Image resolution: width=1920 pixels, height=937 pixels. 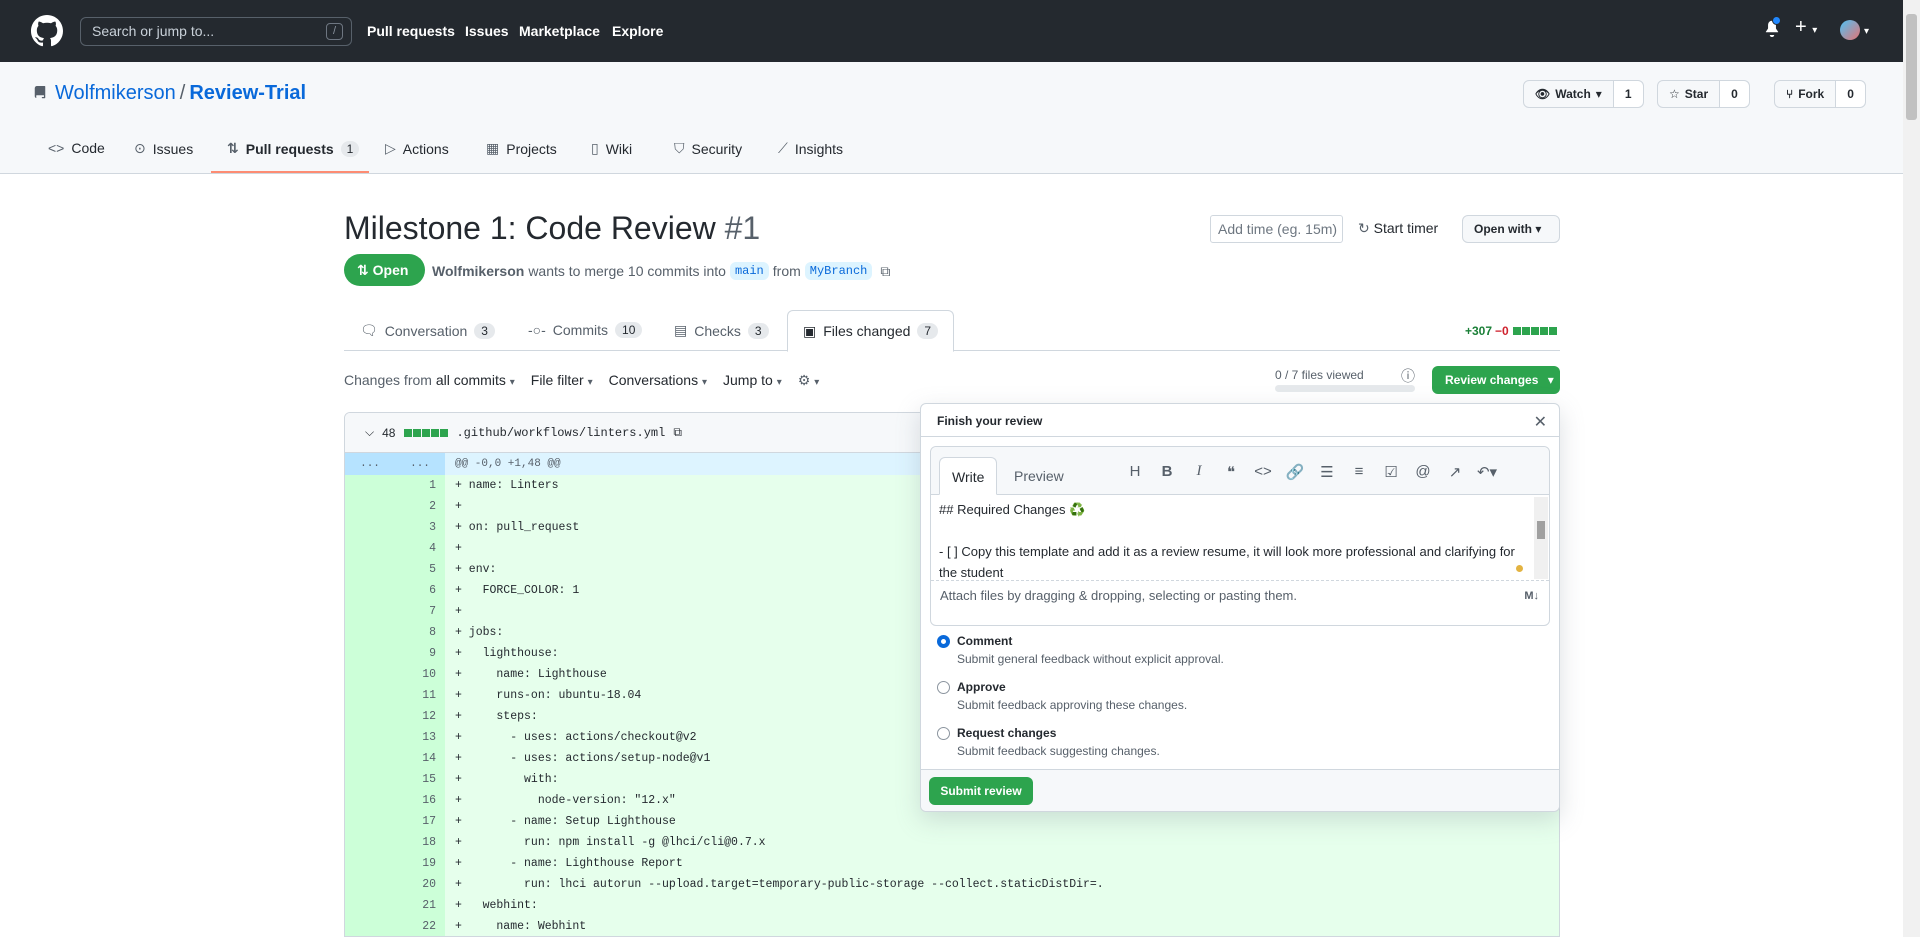 What do you see at coordinates (637, 31) in the screenshot?
I see `nav-explore: Explore` at bounding box center [637, 31].